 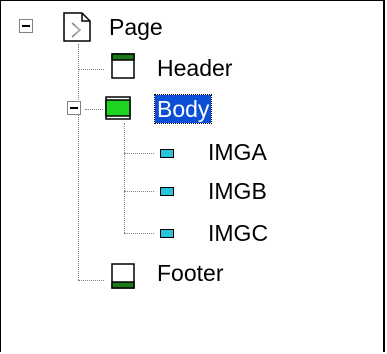 What do you see at coordinates (238, 233) in the screenshot?
I see `tree-node-imgc: IMGC` at bounding box center [238, 233].